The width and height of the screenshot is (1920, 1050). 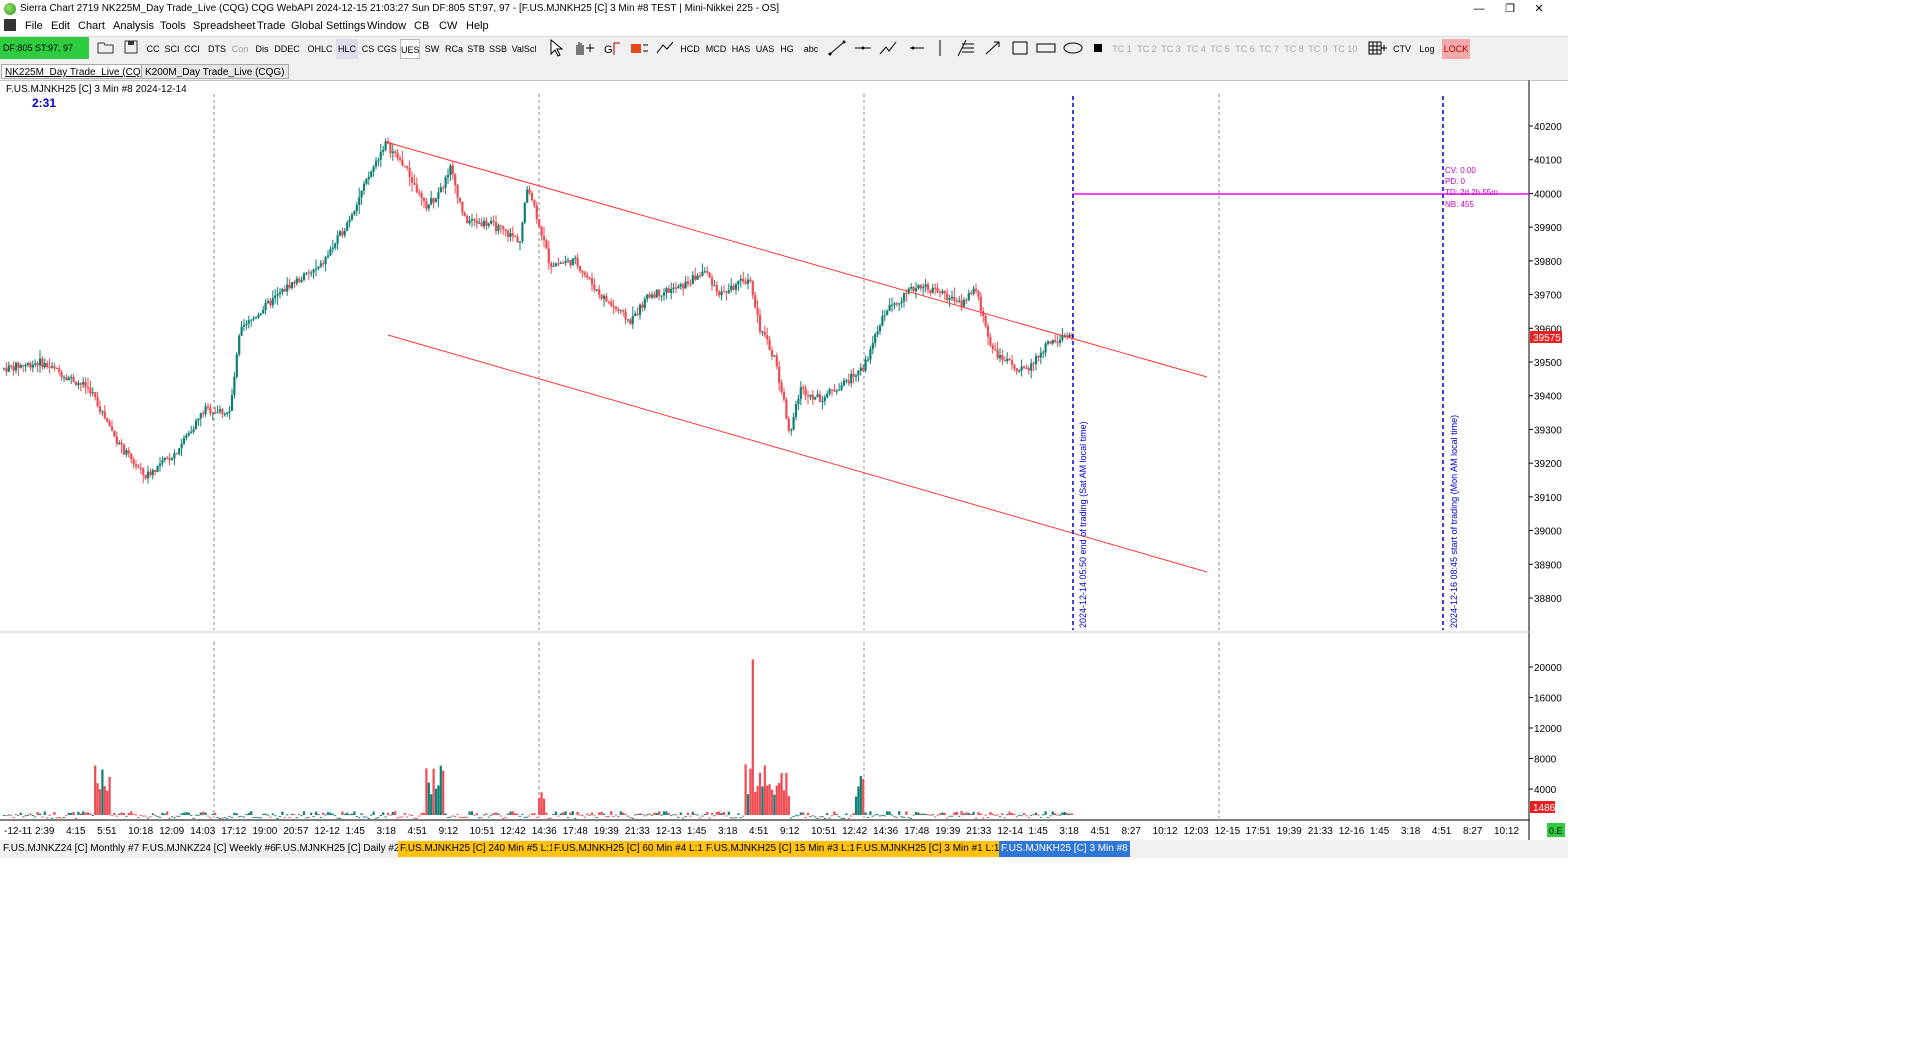 What do you see at coordinates (966, 49) in the screenshot?
I see `fibonacci-icon` at bounding box center [966, 49].